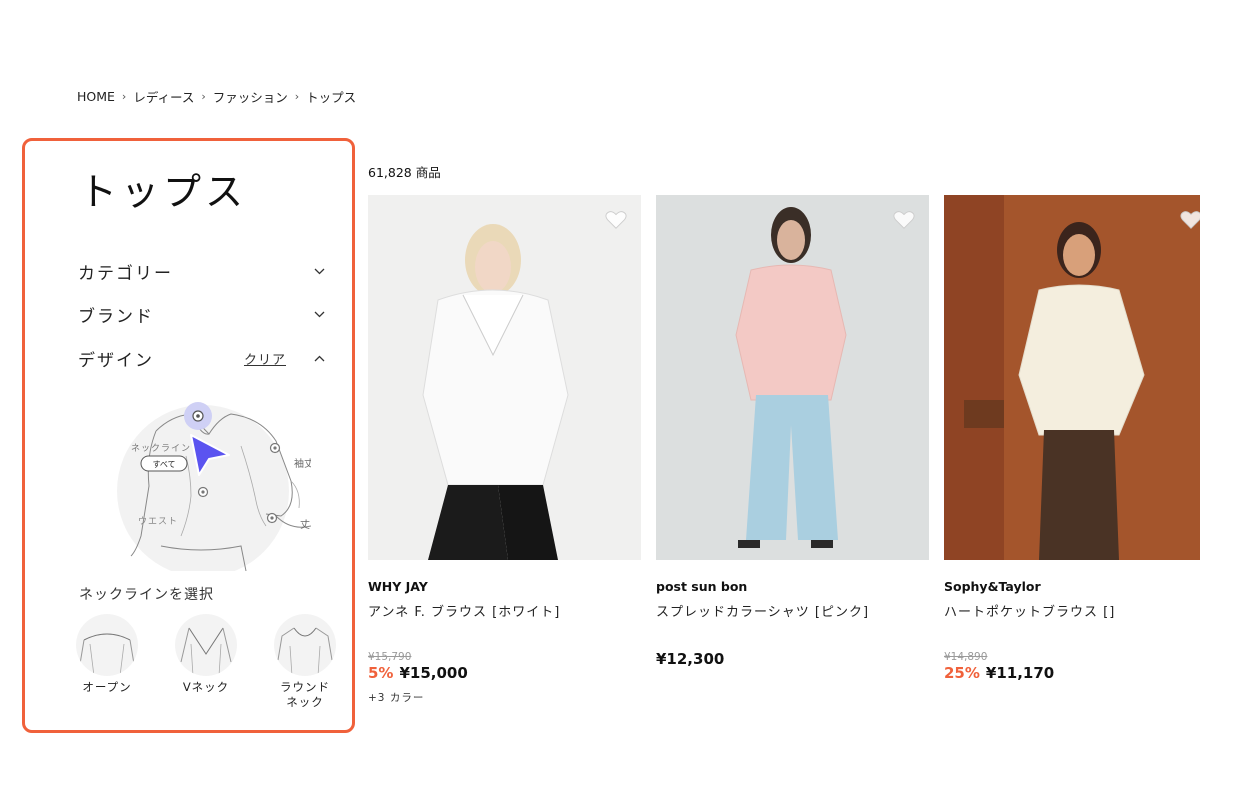  I want to click on round-neck-icon, so click(305, 645).